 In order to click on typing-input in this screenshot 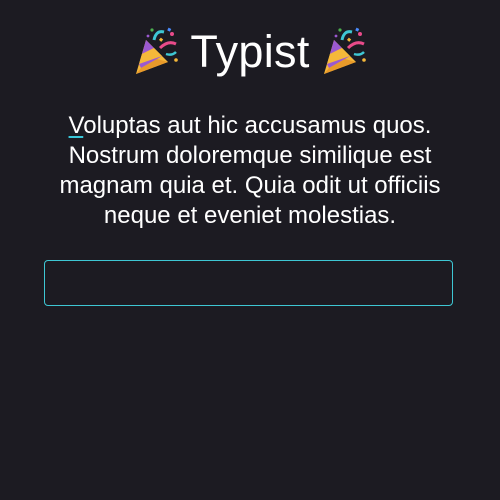, I will do `click(248, 283)`.